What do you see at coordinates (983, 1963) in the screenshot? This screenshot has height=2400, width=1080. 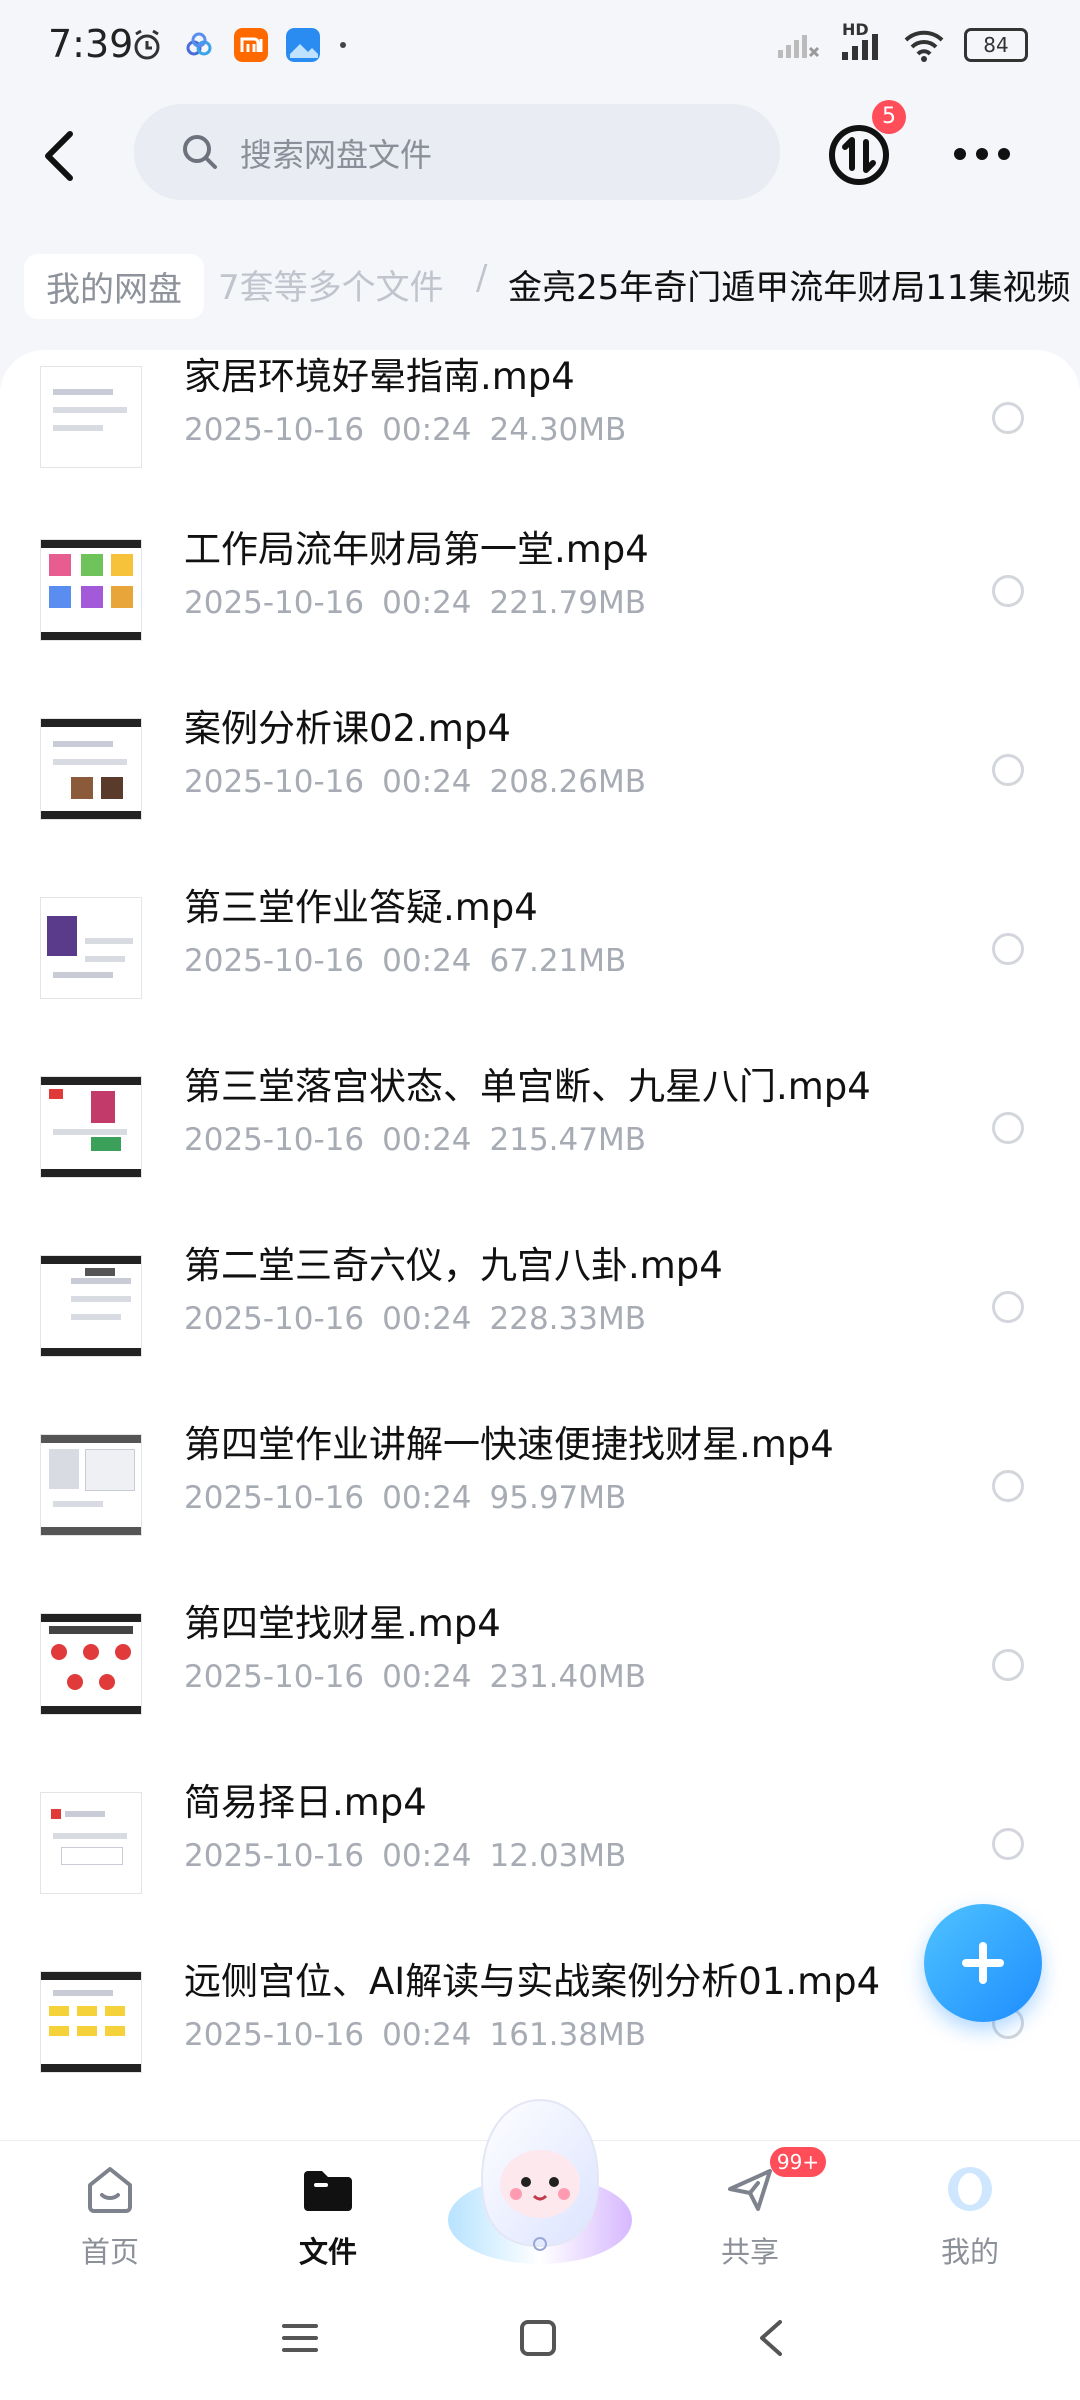 I see `add-button` at bounding box center [983, 1963].